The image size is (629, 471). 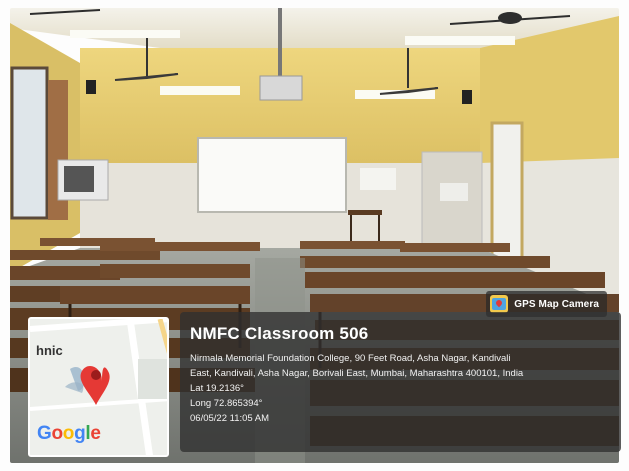 I want to click on google-logo: Google, so click(x=69, y=434).